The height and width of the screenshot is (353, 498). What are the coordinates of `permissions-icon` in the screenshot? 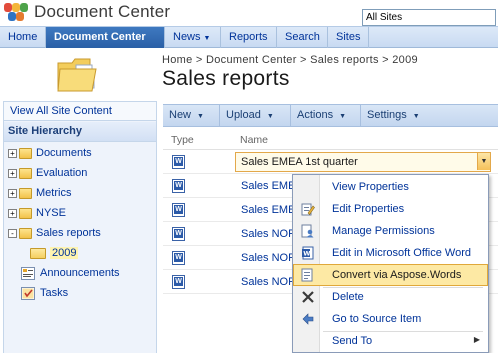 It's located at (308, 231).